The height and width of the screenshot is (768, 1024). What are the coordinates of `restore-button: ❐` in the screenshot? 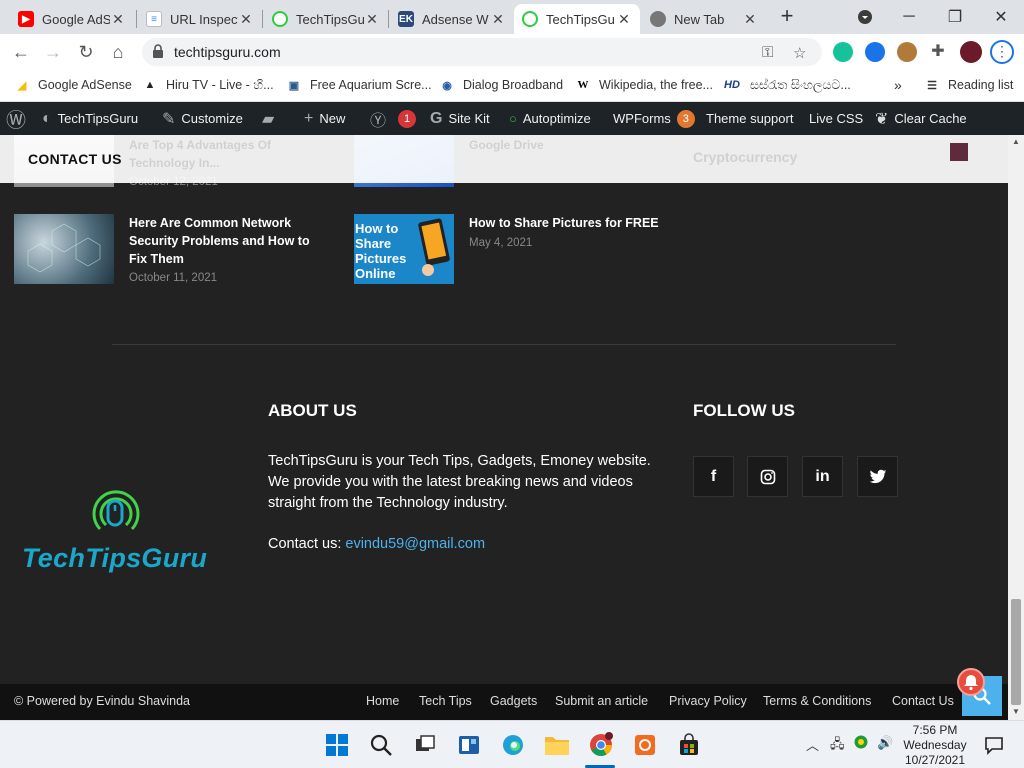 It's located at (955, 17).